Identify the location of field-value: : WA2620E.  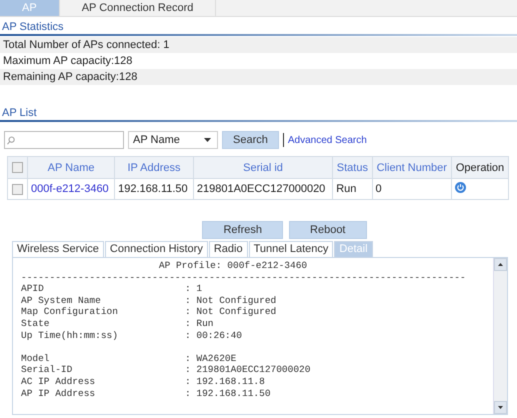
(211, 358).